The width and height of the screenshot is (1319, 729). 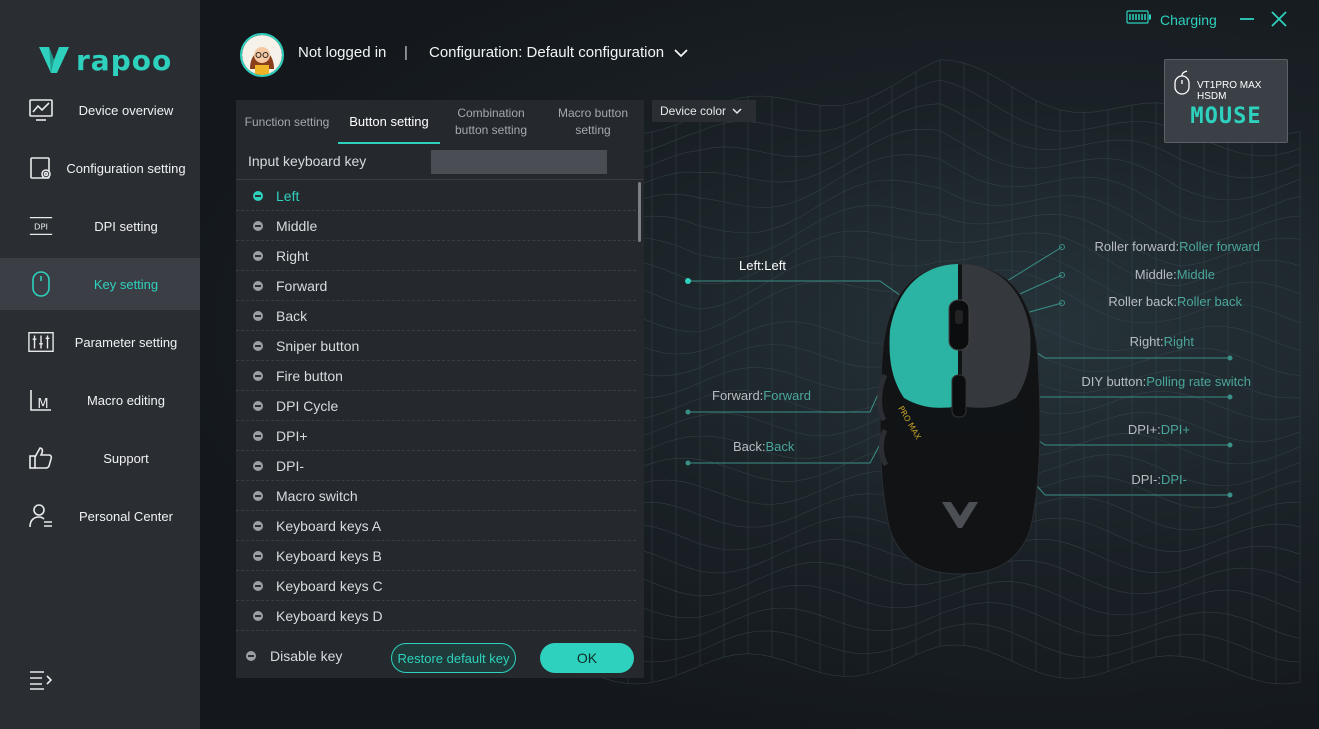 What do you see at coordinates (1198, 381) in the screenshot?
I see `callout-value: Polling rate switch` at bounding box center [1198, 381].